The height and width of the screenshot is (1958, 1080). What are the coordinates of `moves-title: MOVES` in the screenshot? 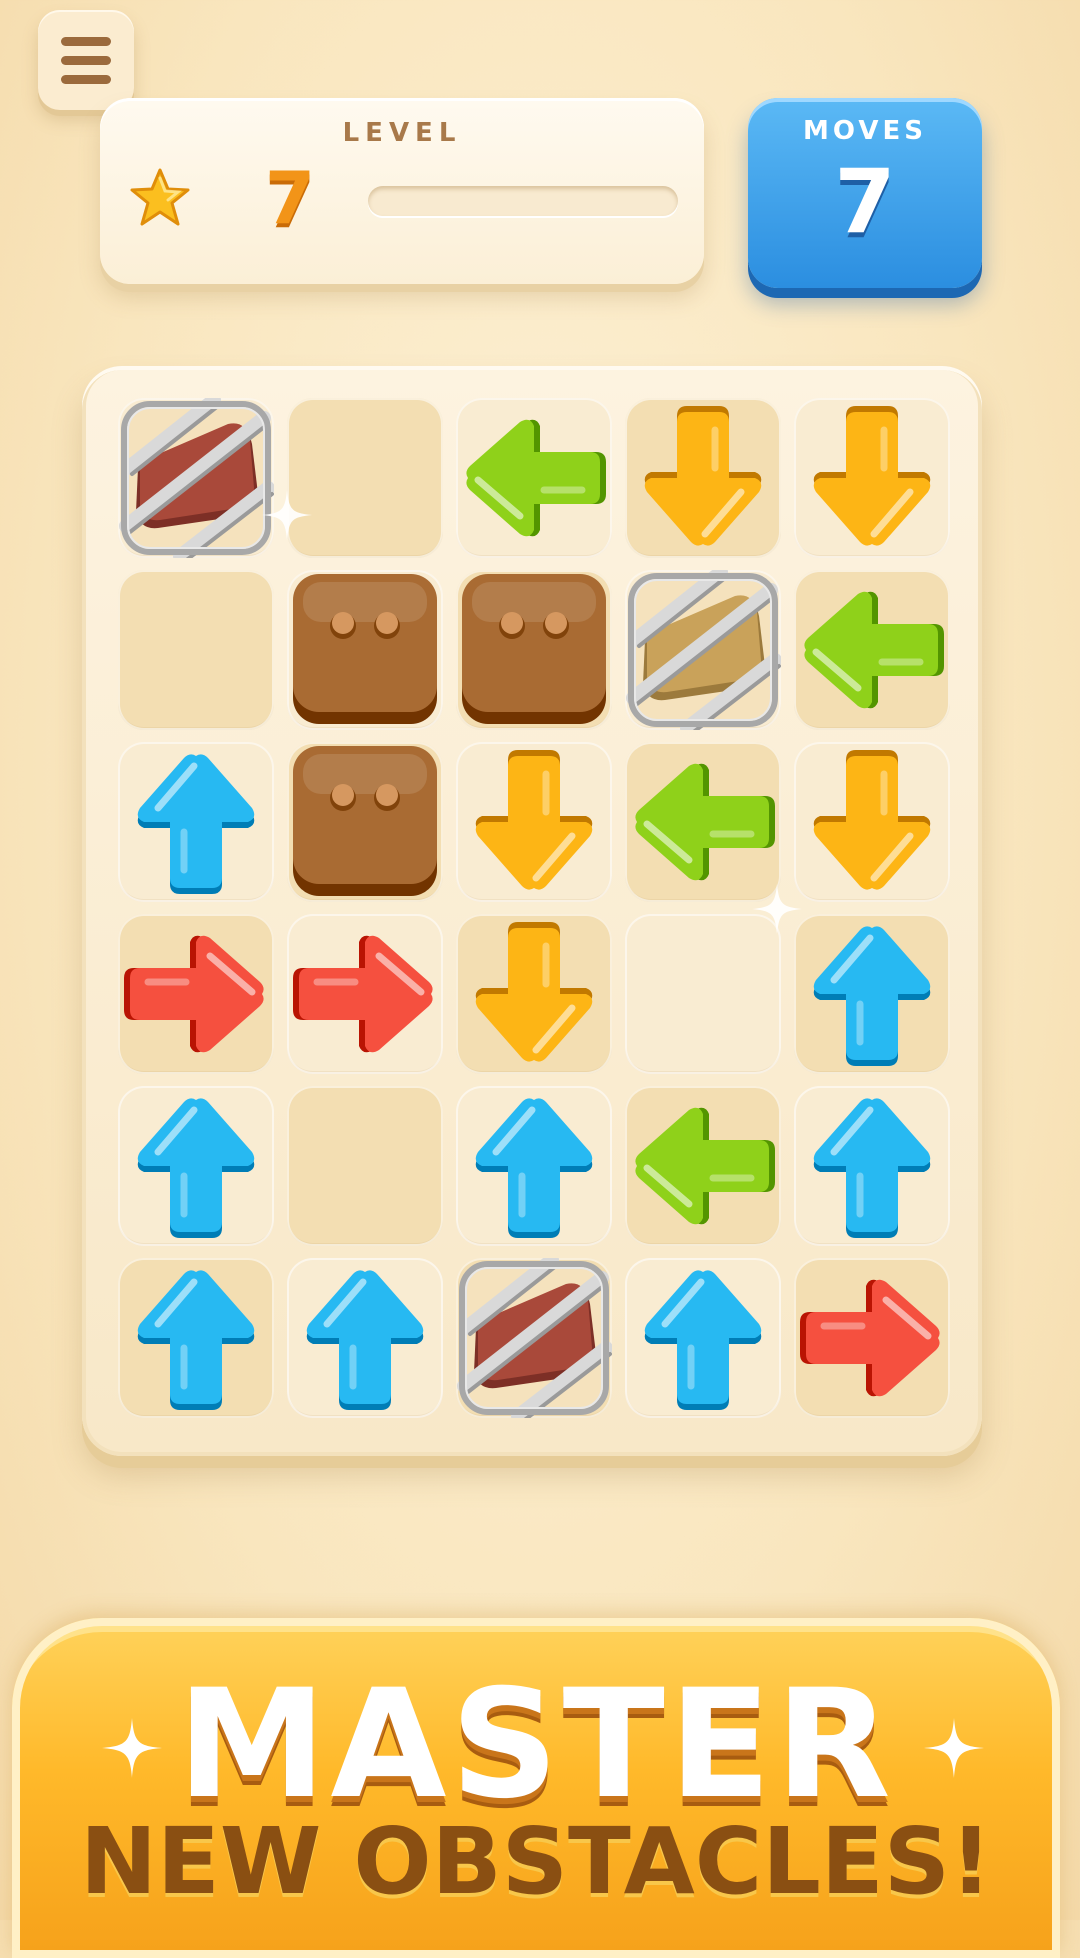 It's located at (865, 131).